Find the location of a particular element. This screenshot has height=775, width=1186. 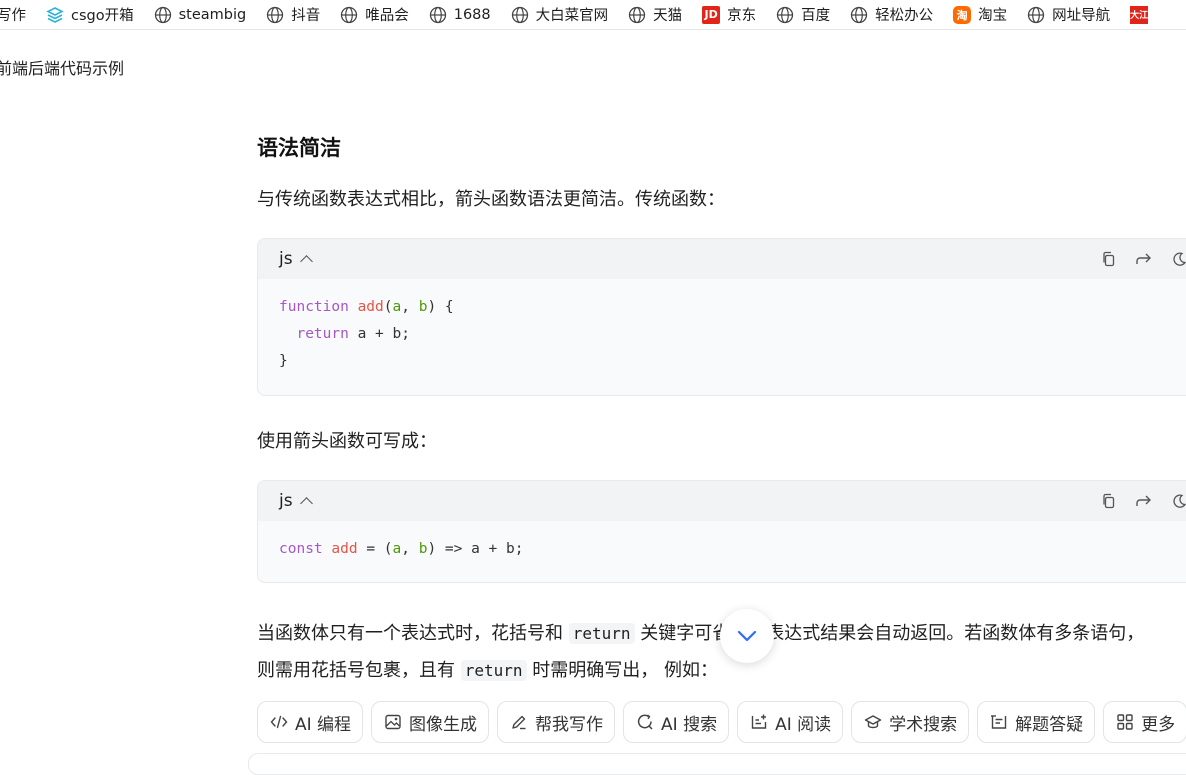

code-token: const is located at coordinates (301, 549).